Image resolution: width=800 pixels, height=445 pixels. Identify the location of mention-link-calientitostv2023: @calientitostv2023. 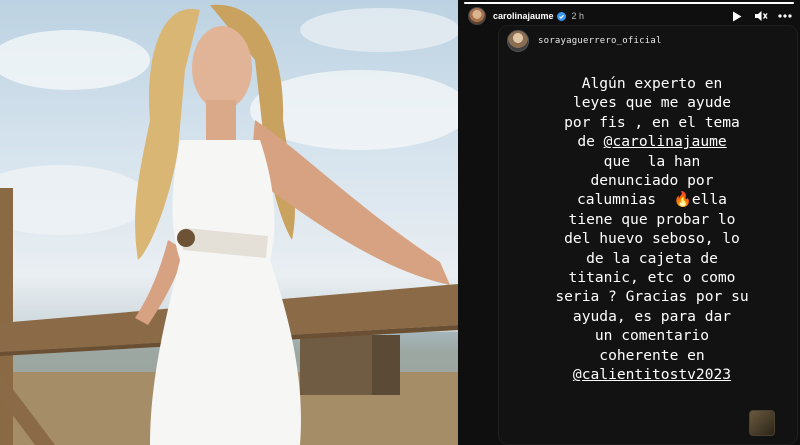
(652, 374).